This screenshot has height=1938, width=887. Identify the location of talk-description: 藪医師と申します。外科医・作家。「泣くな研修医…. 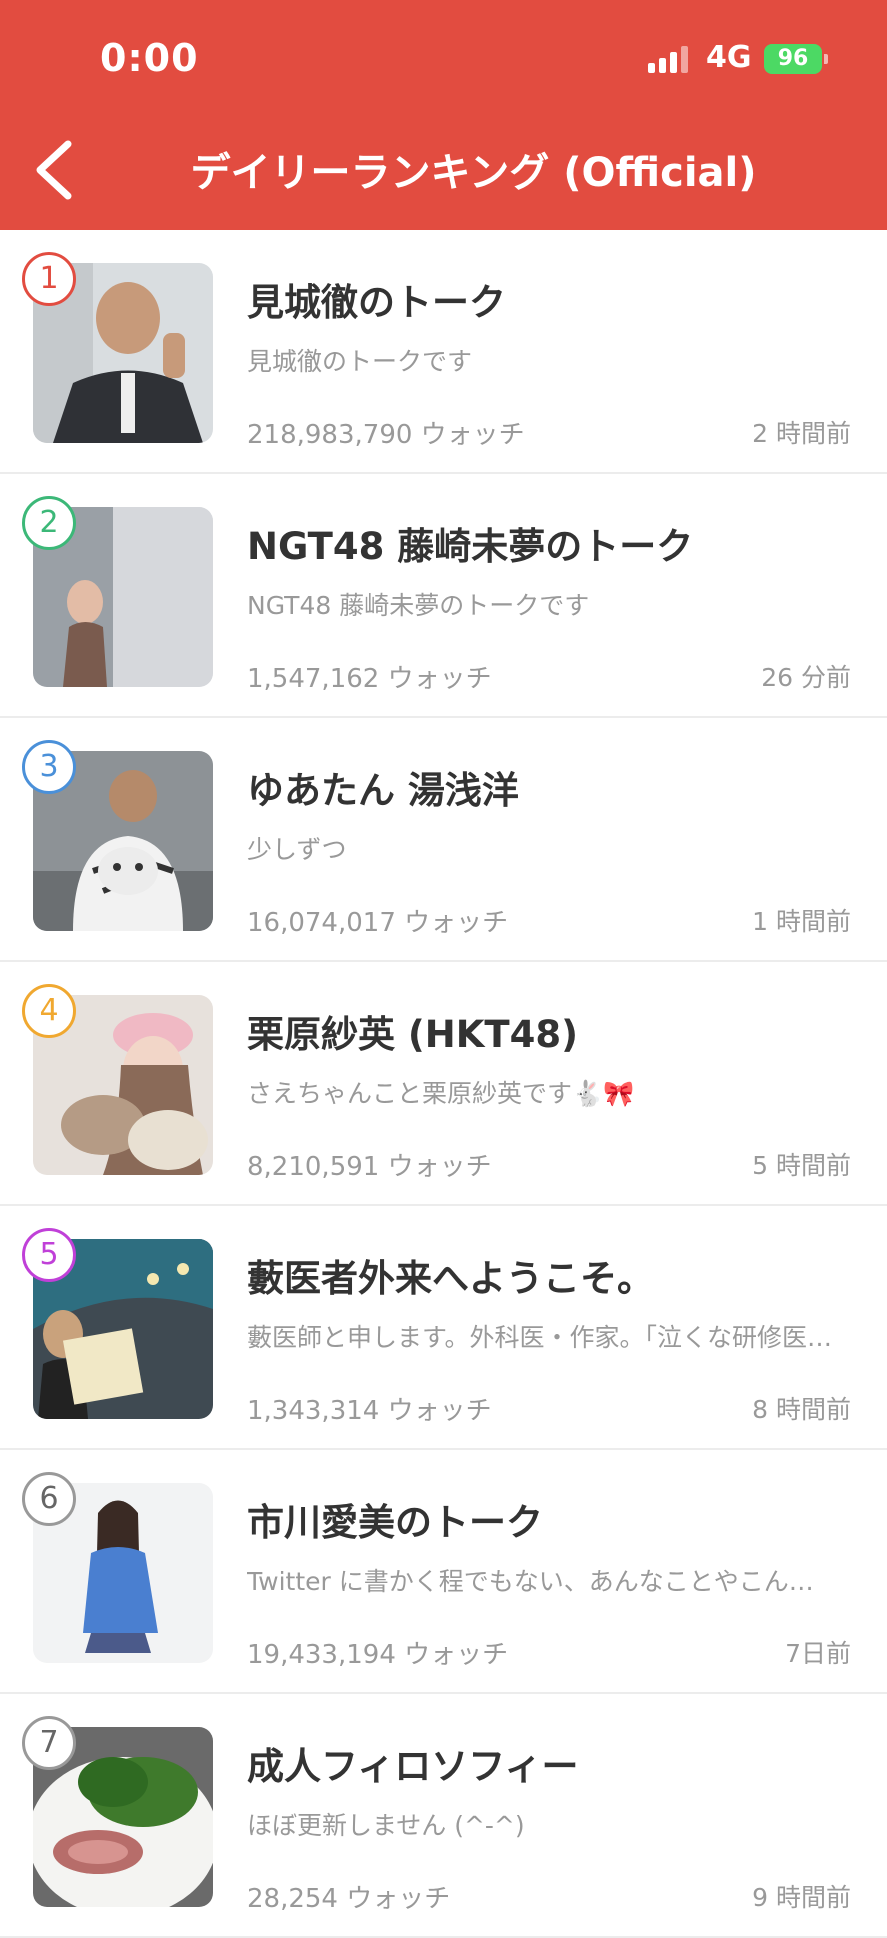
(540, 1337).